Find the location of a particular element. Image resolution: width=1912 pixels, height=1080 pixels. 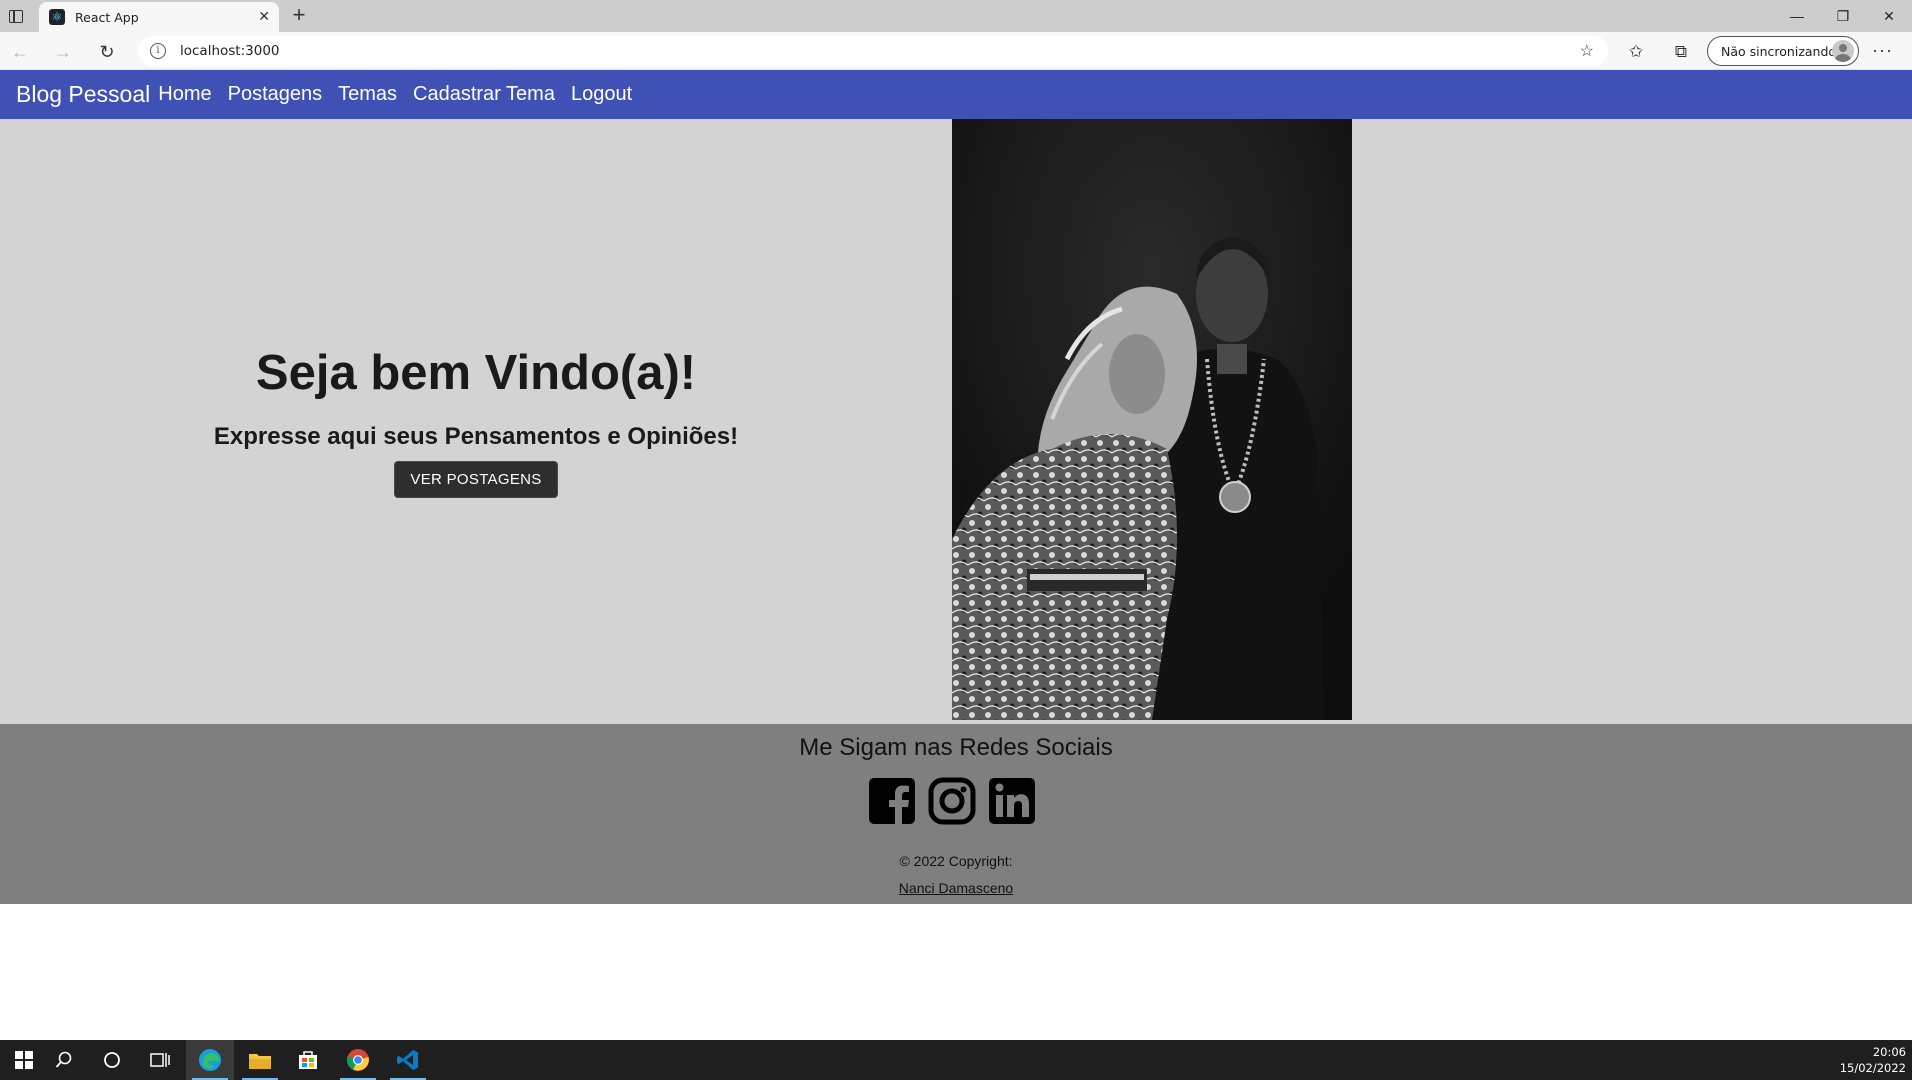

site-info-icon: i is located at coordinates (158, 51).